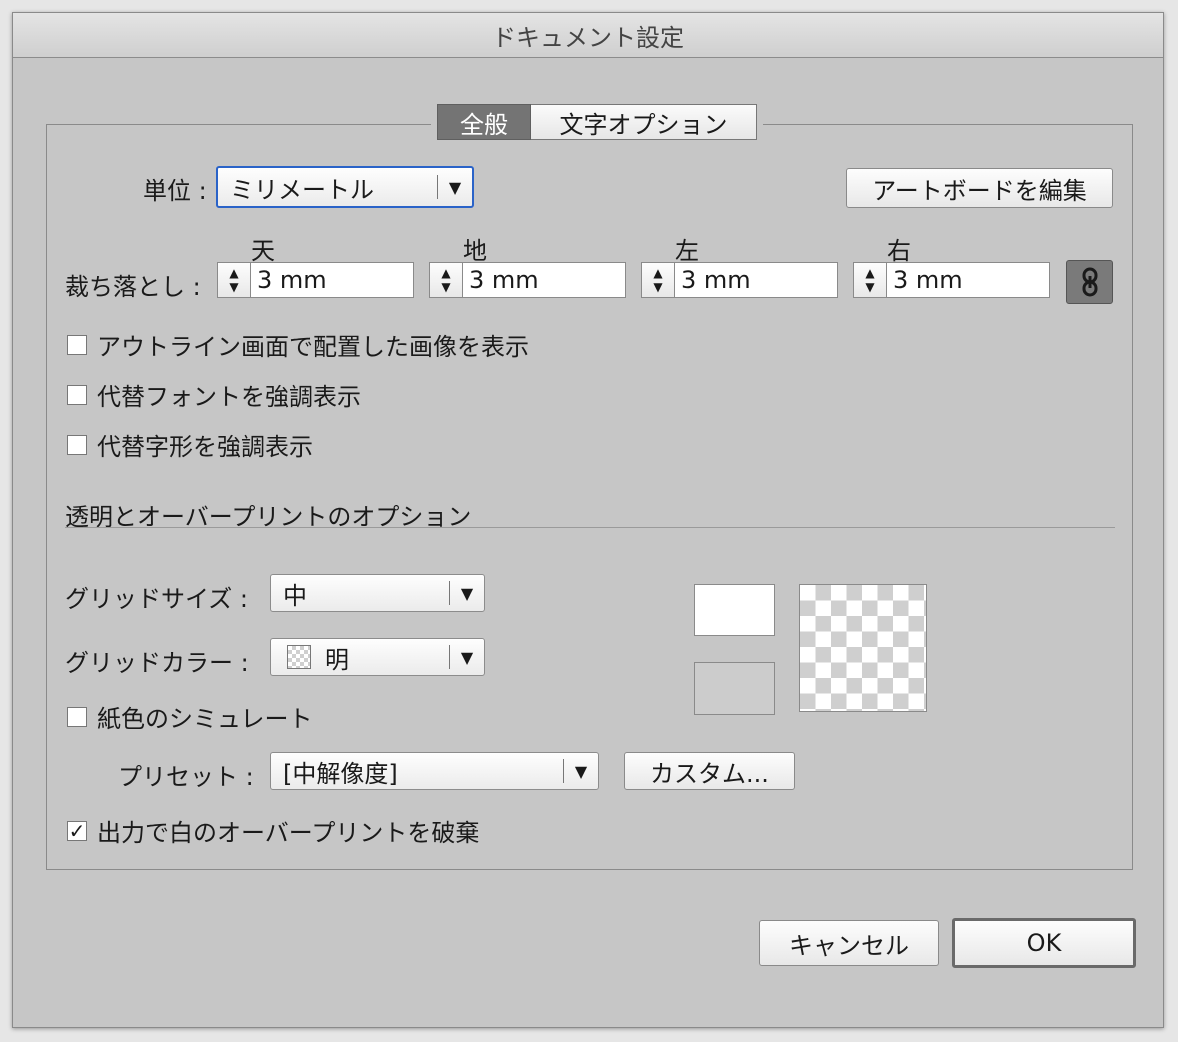  I want to click on transparency-grid-preview, so click(863, 648).